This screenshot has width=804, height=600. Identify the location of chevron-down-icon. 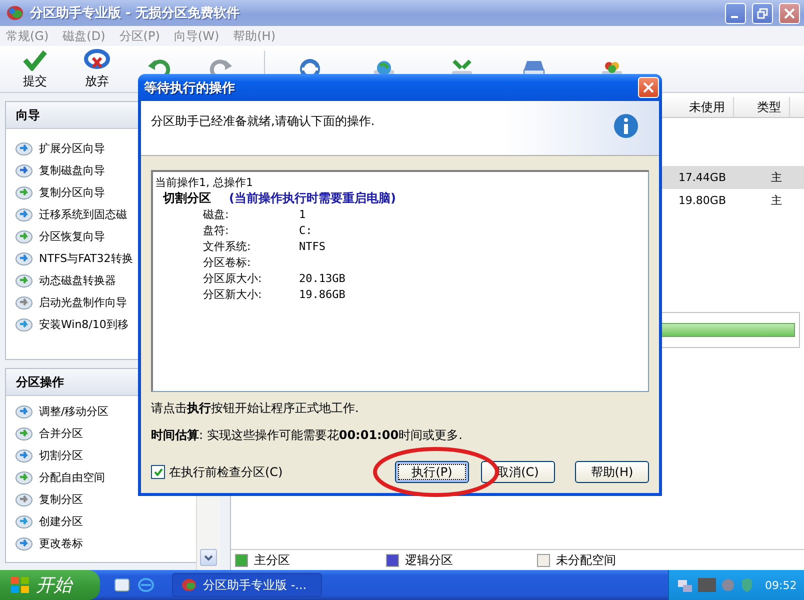
(208, 557).